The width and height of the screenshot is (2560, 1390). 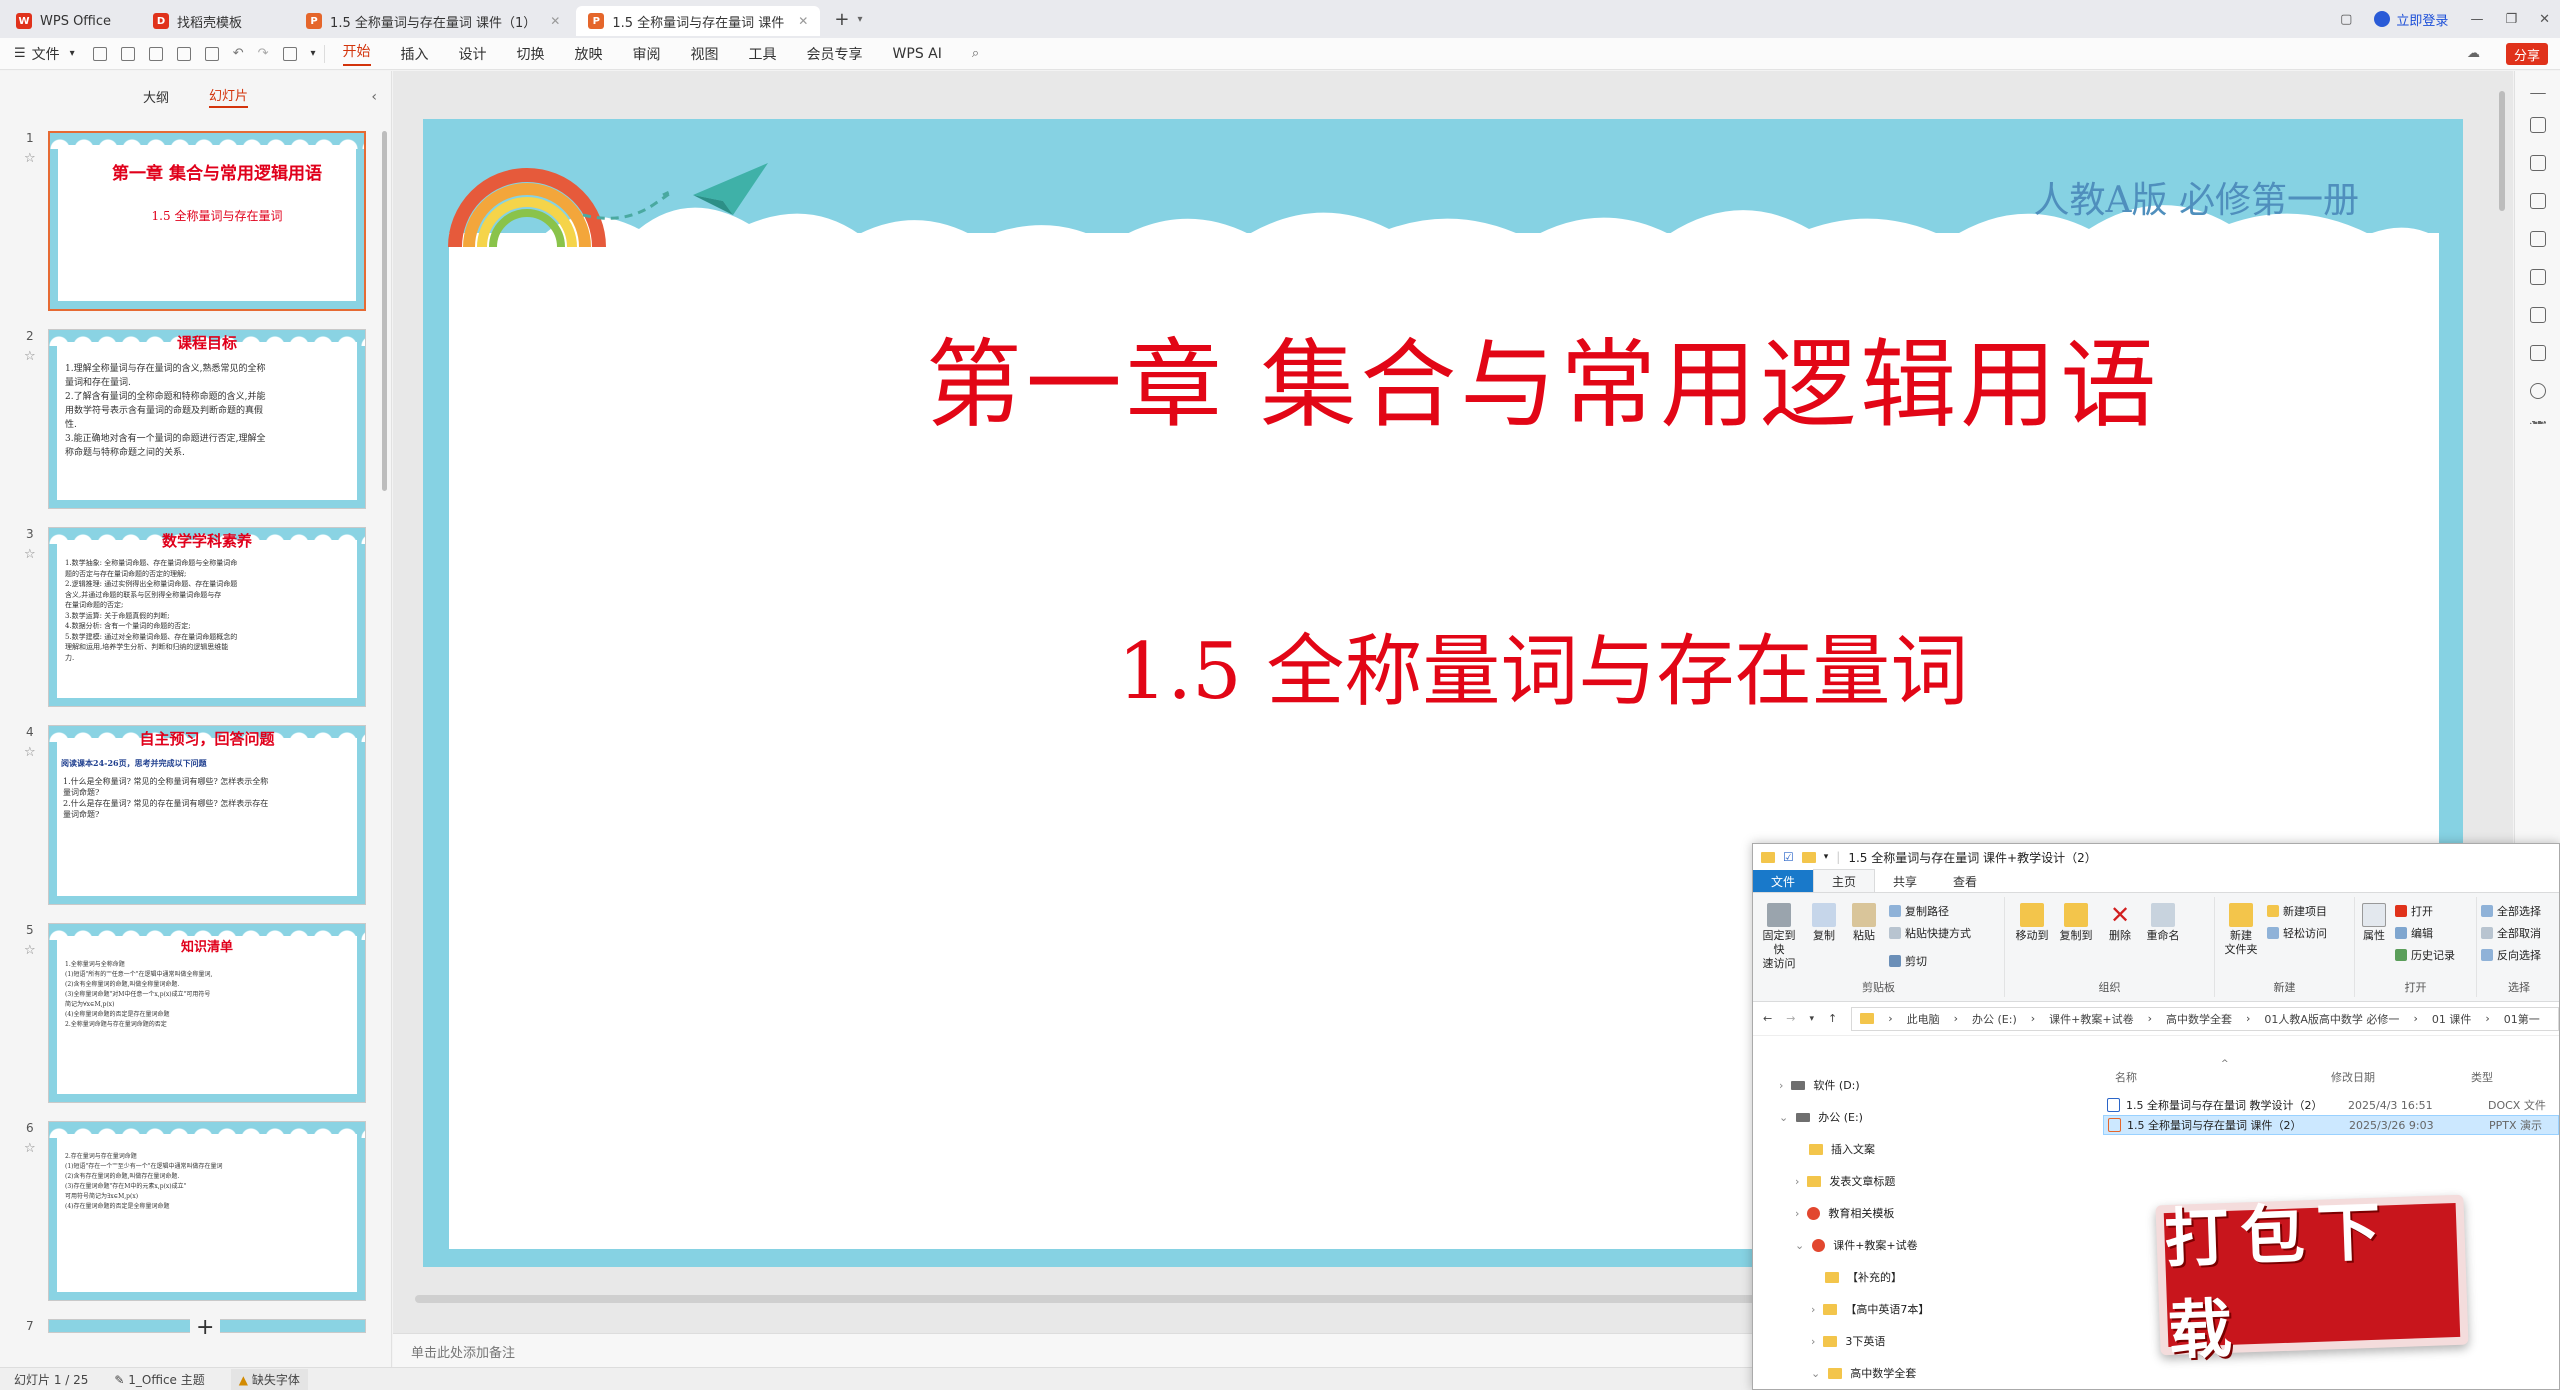 I want to click on breadcrumb-item: 高中数学全套, so click(x=2199, y=1019).